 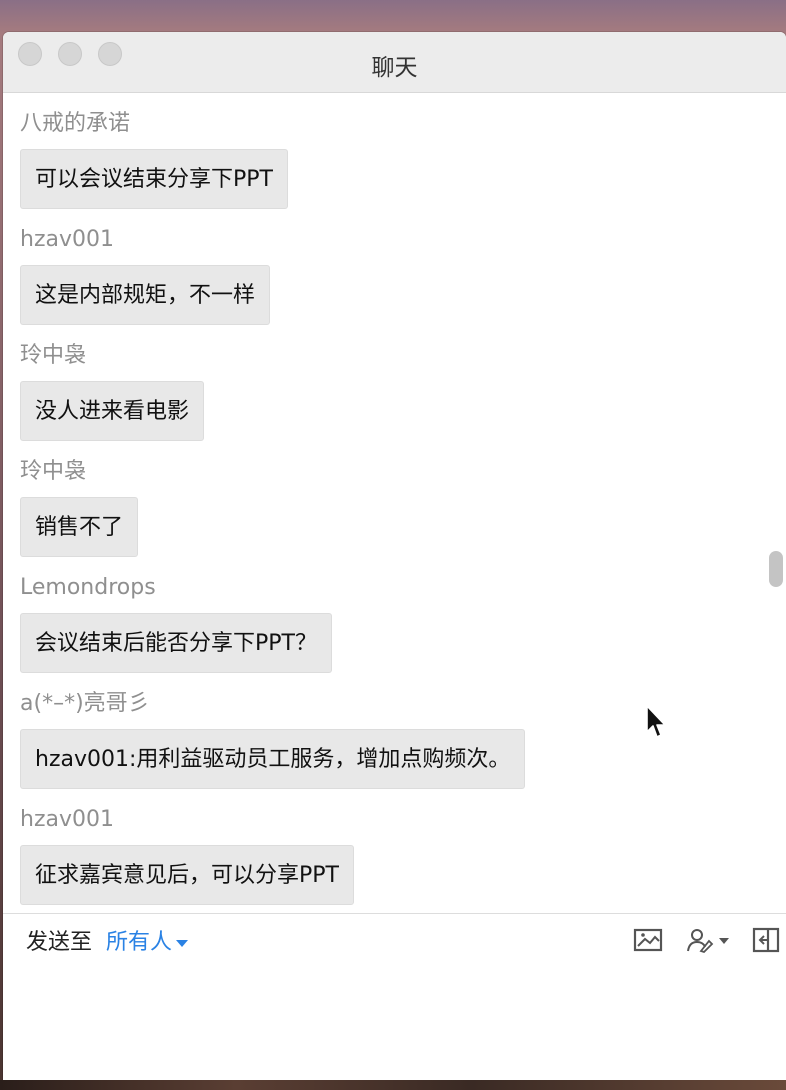 I want to click on message-sender: 八戒的承诺, so click(x=75, y=123).